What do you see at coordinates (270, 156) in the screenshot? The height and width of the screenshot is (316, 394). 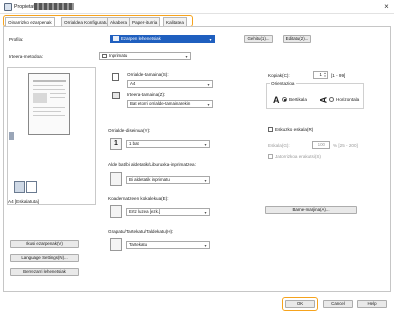 I see `watermark-checkbox` at bounding box center [270, 156].